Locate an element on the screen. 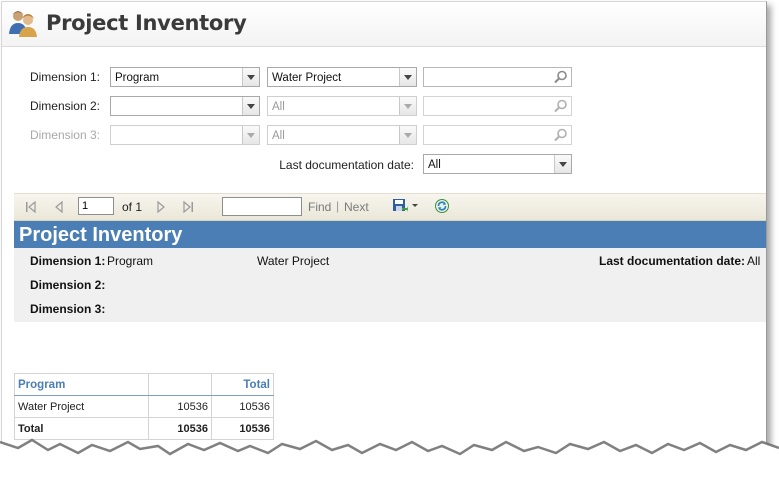  first-page-icon is located at coordinates (31, 207).